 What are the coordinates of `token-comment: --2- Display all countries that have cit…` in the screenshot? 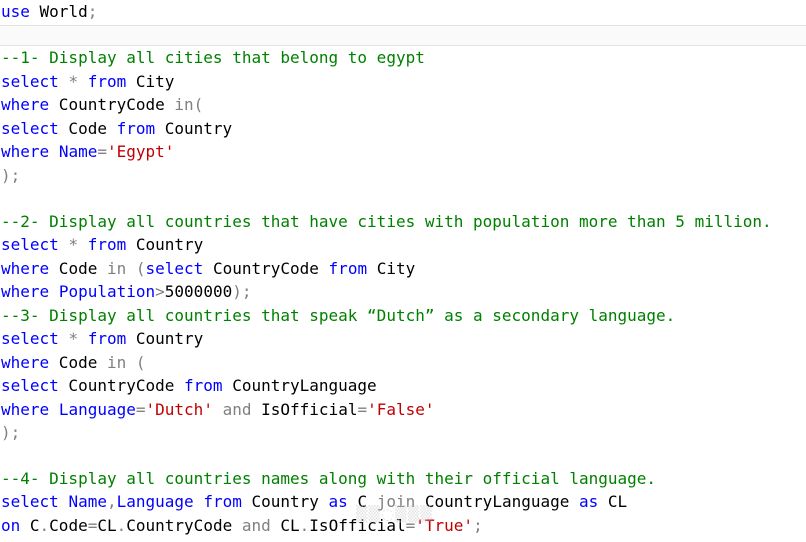 It's located at (386, 221).